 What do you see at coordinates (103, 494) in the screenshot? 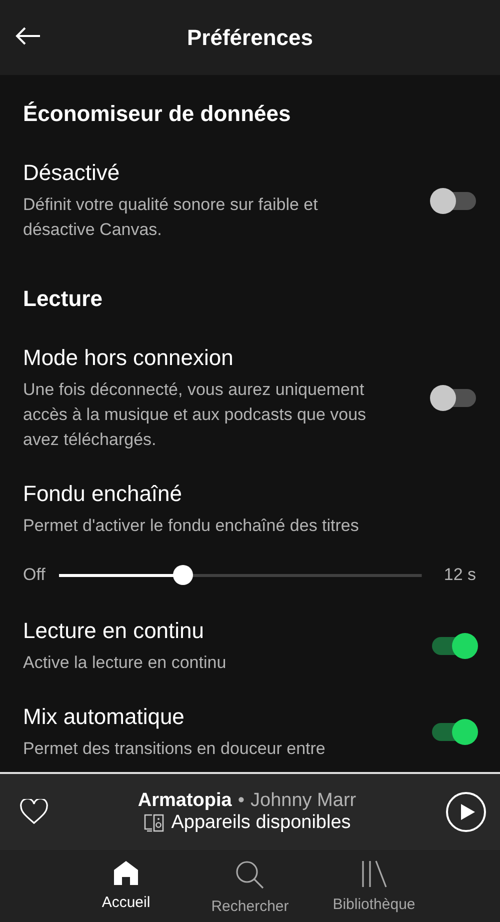
I see `setting-title: Fondu enchaîné` at bounding box center [103, 494].